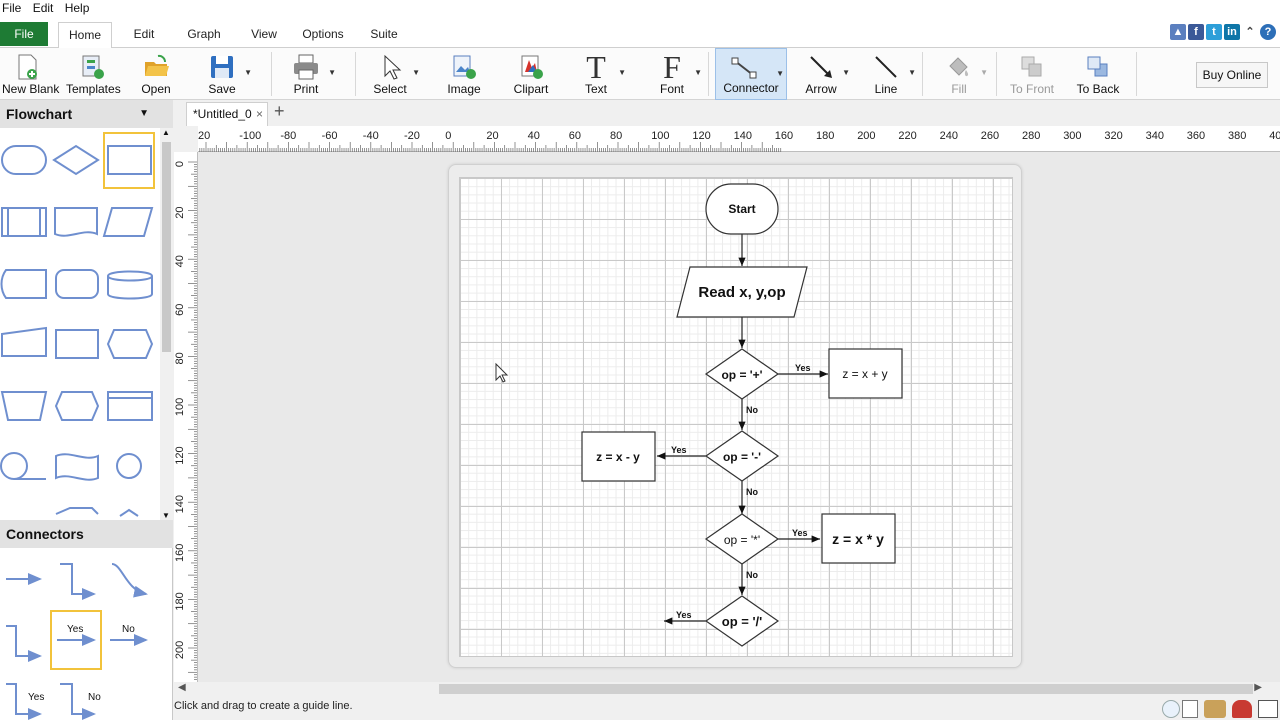  What do you see at coordinates (742, 621) in the screenshot?
I see `decision-divide-label: op = '/'` at bounding box center [742, 621].